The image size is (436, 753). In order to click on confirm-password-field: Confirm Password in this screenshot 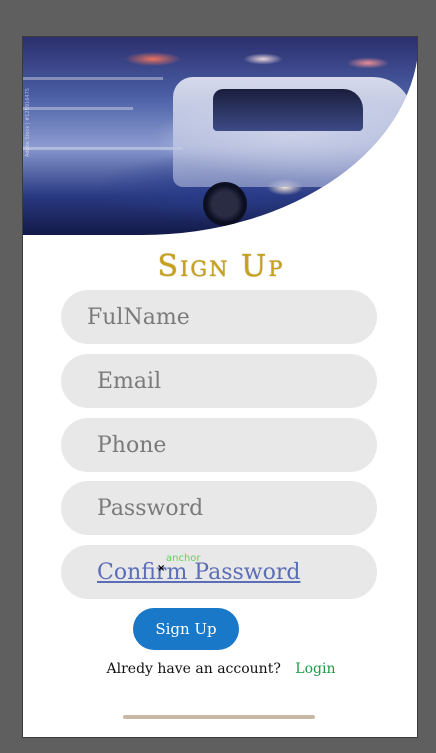, I will do `click(219, 572)`.